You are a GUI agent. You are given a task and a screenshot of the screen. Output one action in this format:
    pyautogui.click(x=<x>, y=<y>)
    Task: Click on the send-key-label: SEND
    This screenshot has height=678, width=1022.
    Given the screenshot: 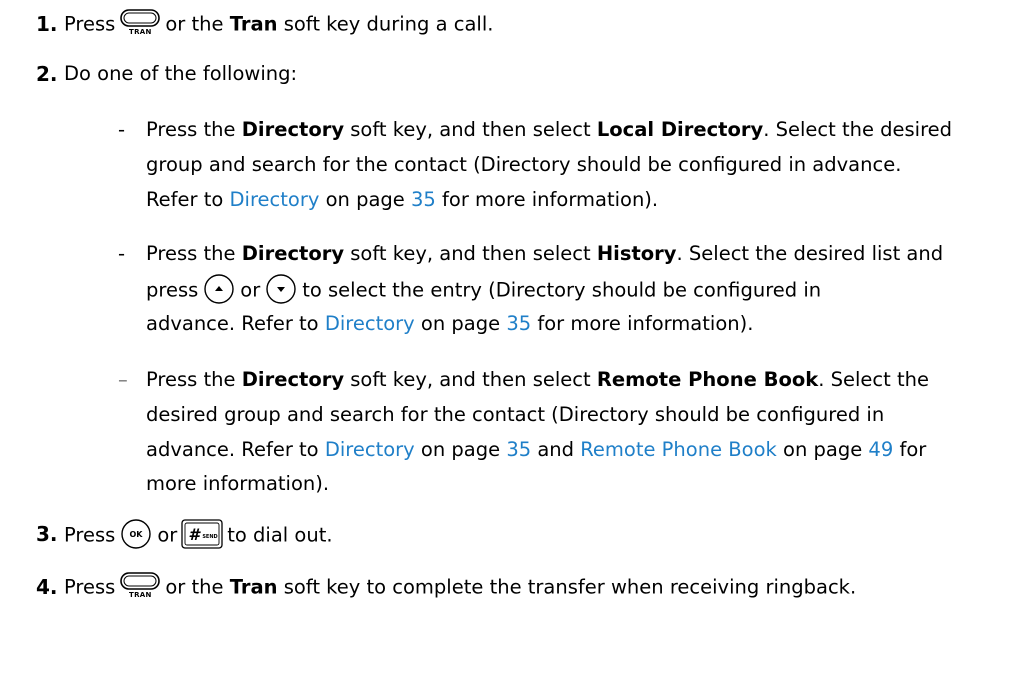 What is the action you would take?
    pyautogui.click(x=210, y=537)
    